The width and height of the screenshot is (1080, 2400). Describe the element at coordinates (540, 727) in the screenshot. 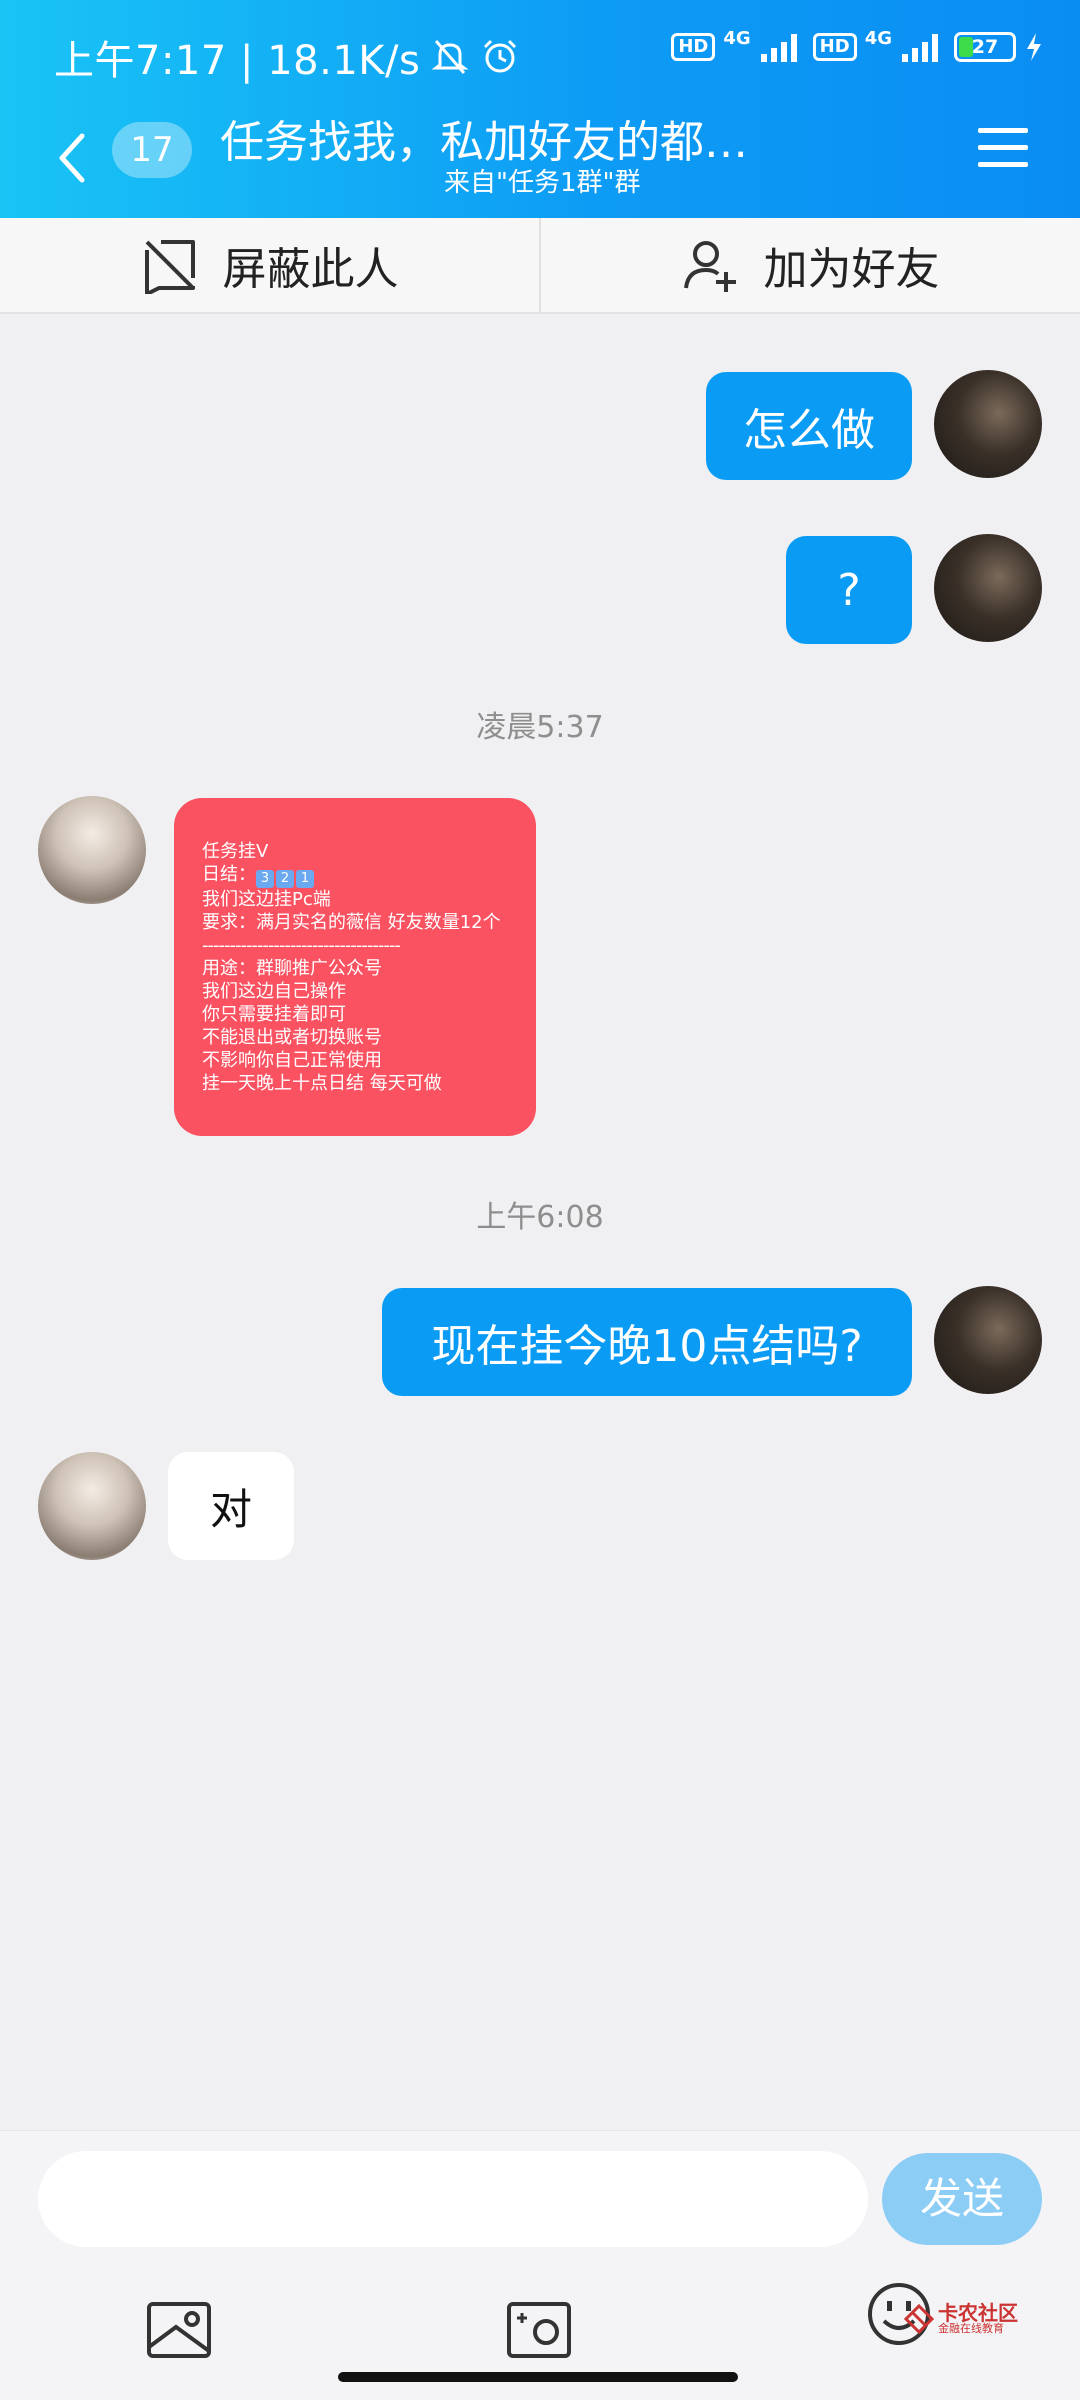

I see `message-timestamp: 凌晨5:37` at that location.